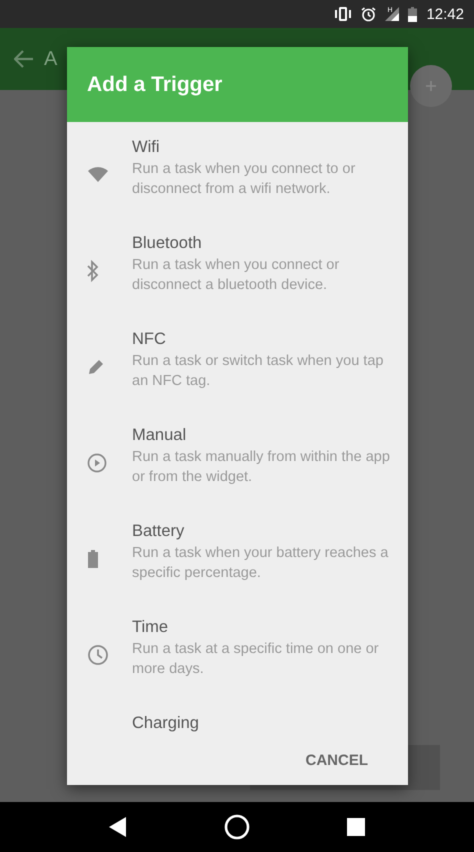  I want to click on trigger-title: Wifi, so click(146, 147).